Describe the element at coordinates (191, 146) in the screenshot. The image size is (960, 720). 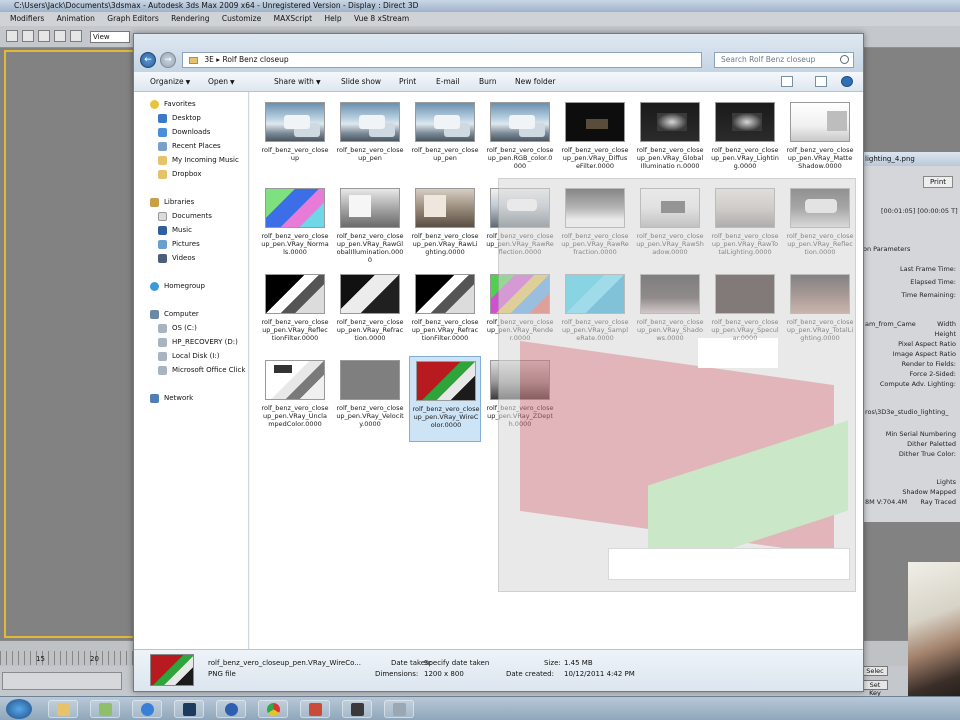
I see `nav-recent-places: Recent Places` at that location.